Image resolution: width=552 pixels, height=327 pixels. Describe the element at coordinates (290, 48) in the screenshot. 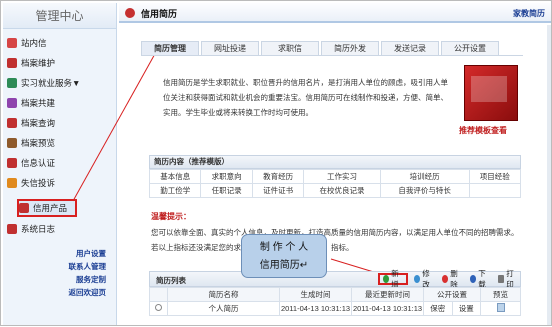

I see `tab-cover-letter: 求职信` at that location.